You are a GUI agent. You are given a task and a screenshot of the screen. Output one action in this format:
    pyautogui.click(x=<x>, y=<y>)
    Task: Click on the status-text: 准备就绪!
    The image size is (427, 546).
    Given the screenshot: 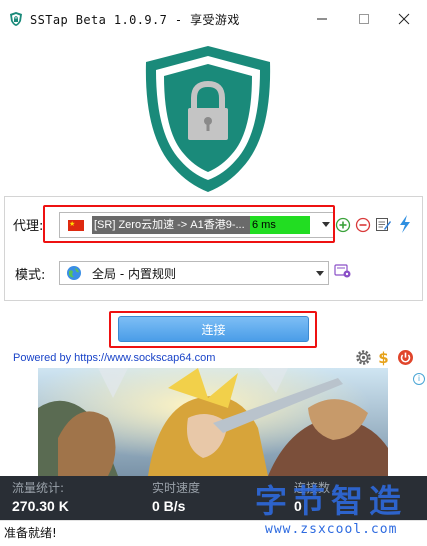 What is the action you would take?
    pyautogui.click(x=30, y=533)
    